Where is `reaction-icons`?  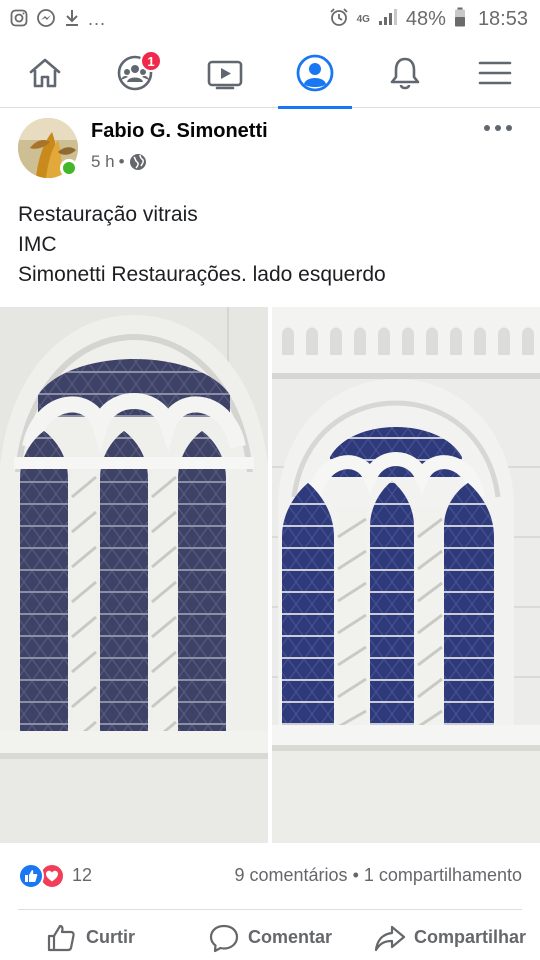 reaction-icons is located at coordinates (43, 876).